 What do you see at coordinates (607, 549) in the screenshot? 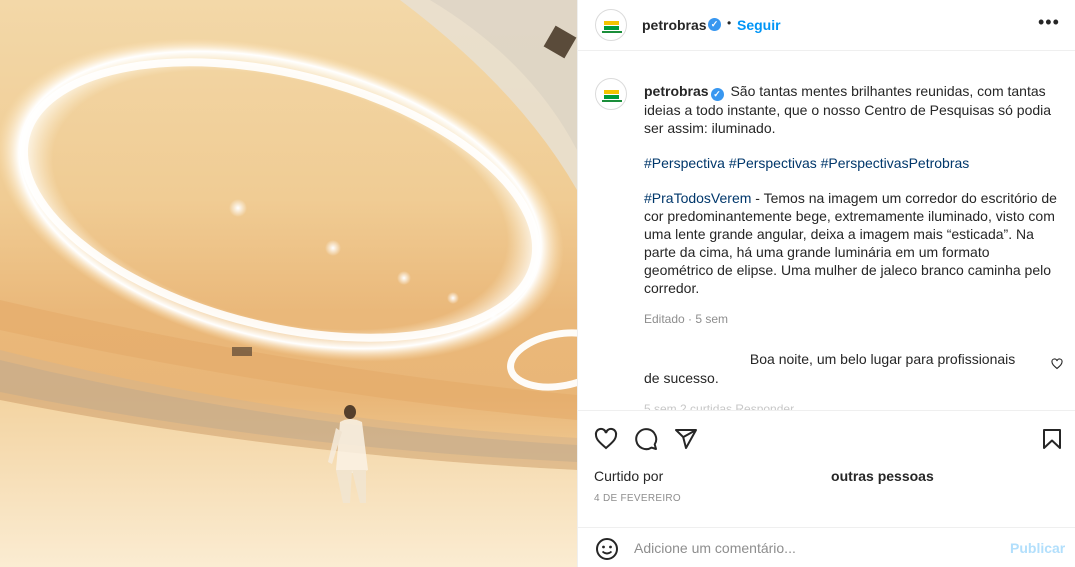
I see `emoji-icon` at bounding box center [607, 549].